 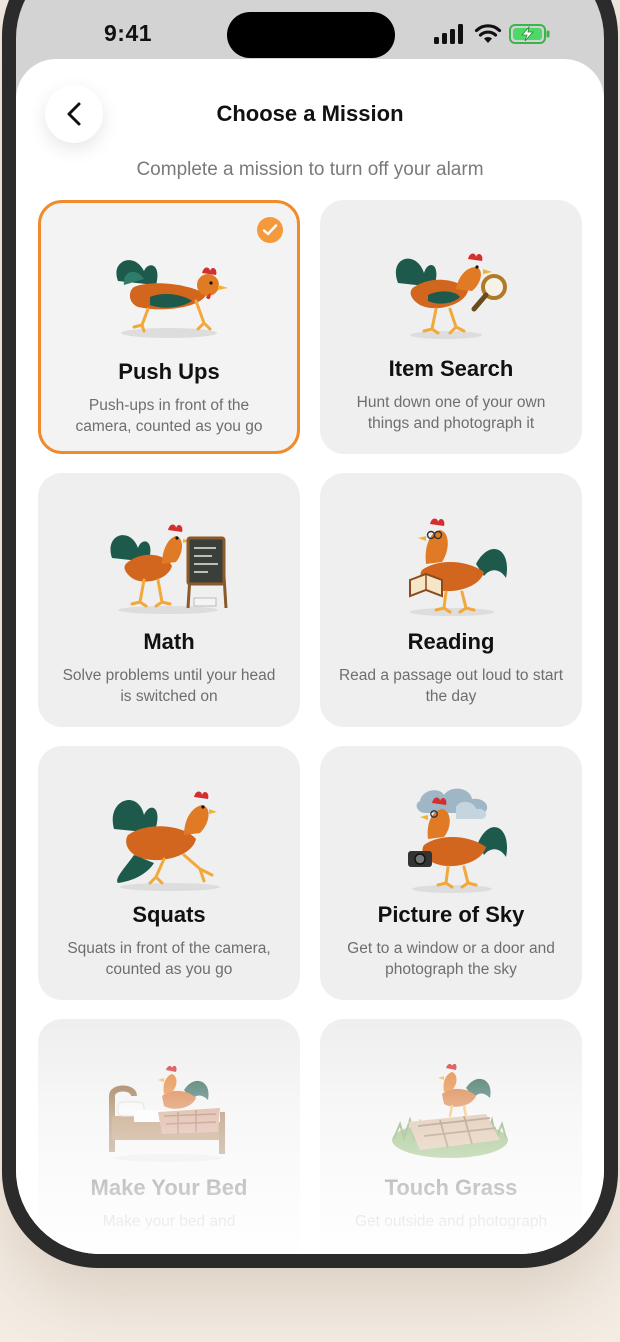 What do you see at coordinates (128, 33) in the screenshot?
I see `status-time: 9:41` at bounding box center [128, 33].